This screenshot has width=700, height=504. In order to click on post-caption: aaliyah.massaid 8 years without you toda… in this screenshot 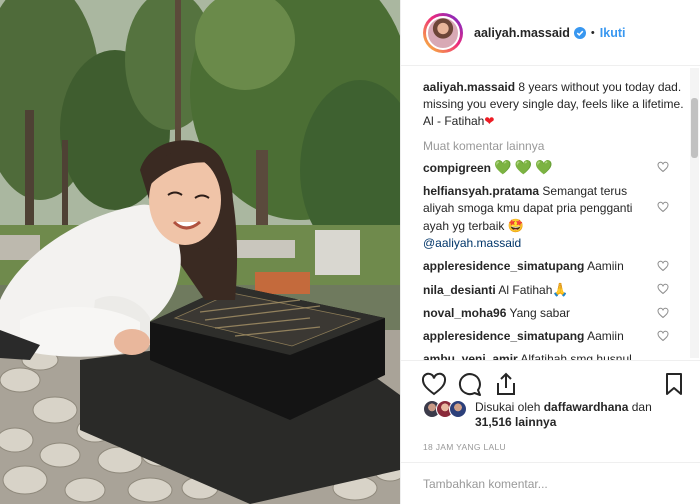, I will do `click(554, 104)`.